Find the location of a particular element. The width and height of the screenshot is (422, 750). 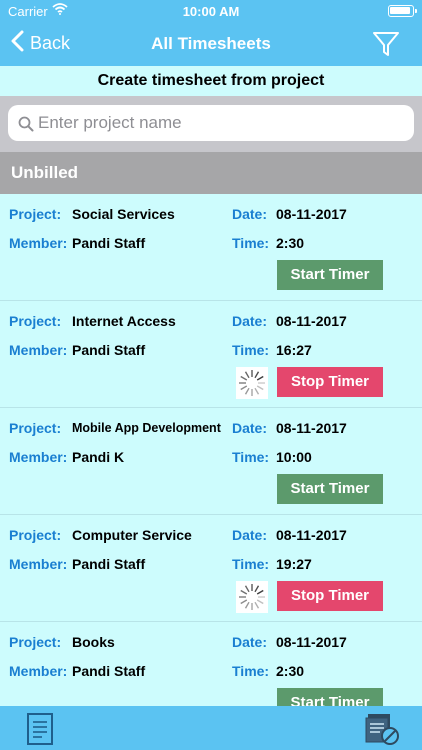

time-value: 16:27 is located at coordinates (294, 350).